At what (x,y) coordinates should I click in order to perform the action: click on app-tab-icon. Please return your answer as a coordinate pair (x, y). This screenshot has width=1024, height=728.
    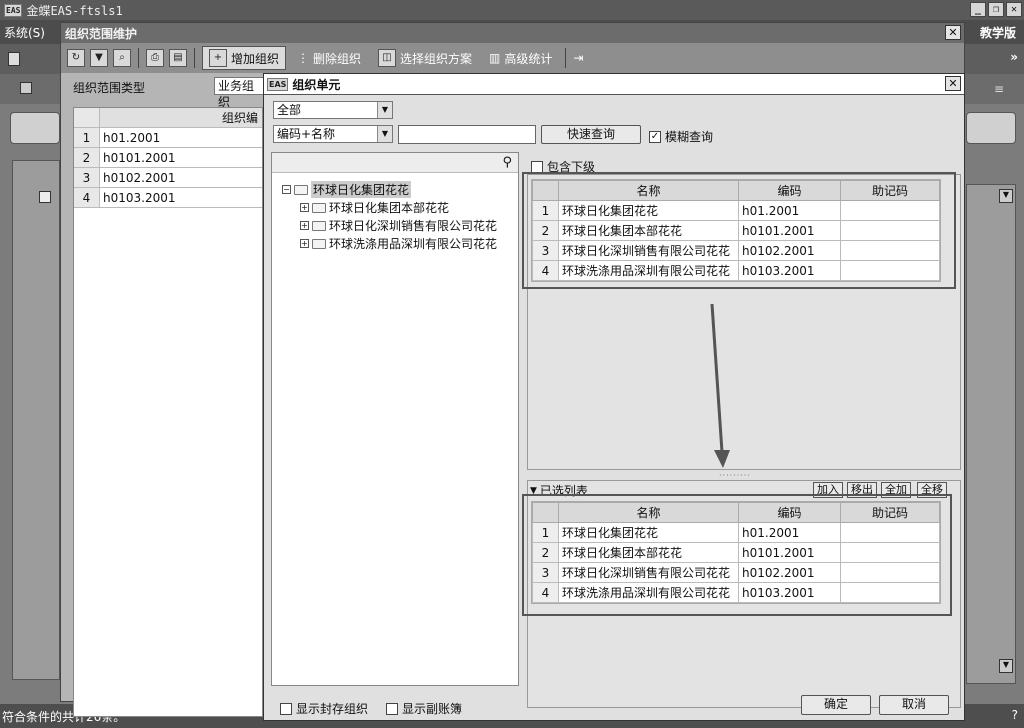
    Looking at the image, I should click on (26, 88).